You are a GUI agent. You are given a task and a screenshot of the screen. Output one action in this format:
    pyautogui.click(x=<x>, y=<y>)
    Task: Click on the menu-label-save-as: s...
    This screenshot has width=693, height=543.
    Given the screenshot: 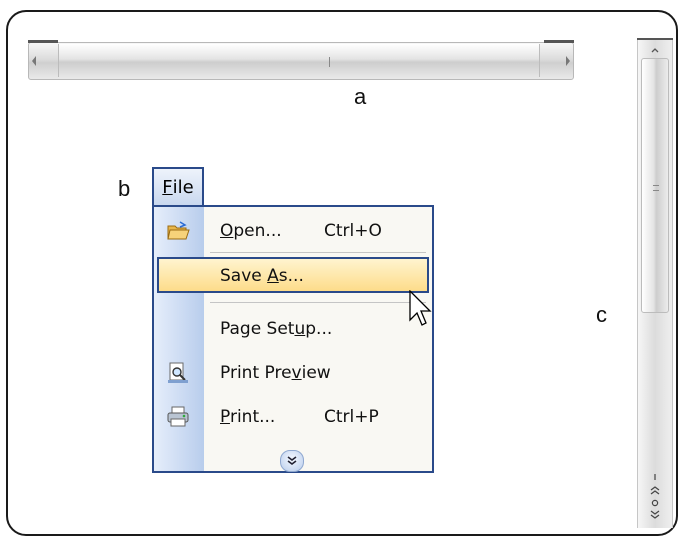 What is the action you would take?
    pyautogui.click(x=291, y=276)
    